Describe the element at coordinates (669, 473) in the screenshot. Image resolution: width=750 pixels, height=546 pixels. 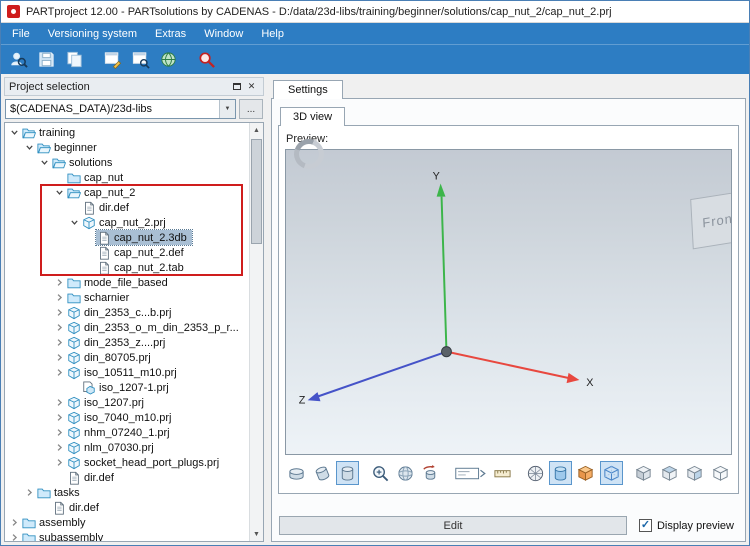
I see `view-cube-top-button` at that location.